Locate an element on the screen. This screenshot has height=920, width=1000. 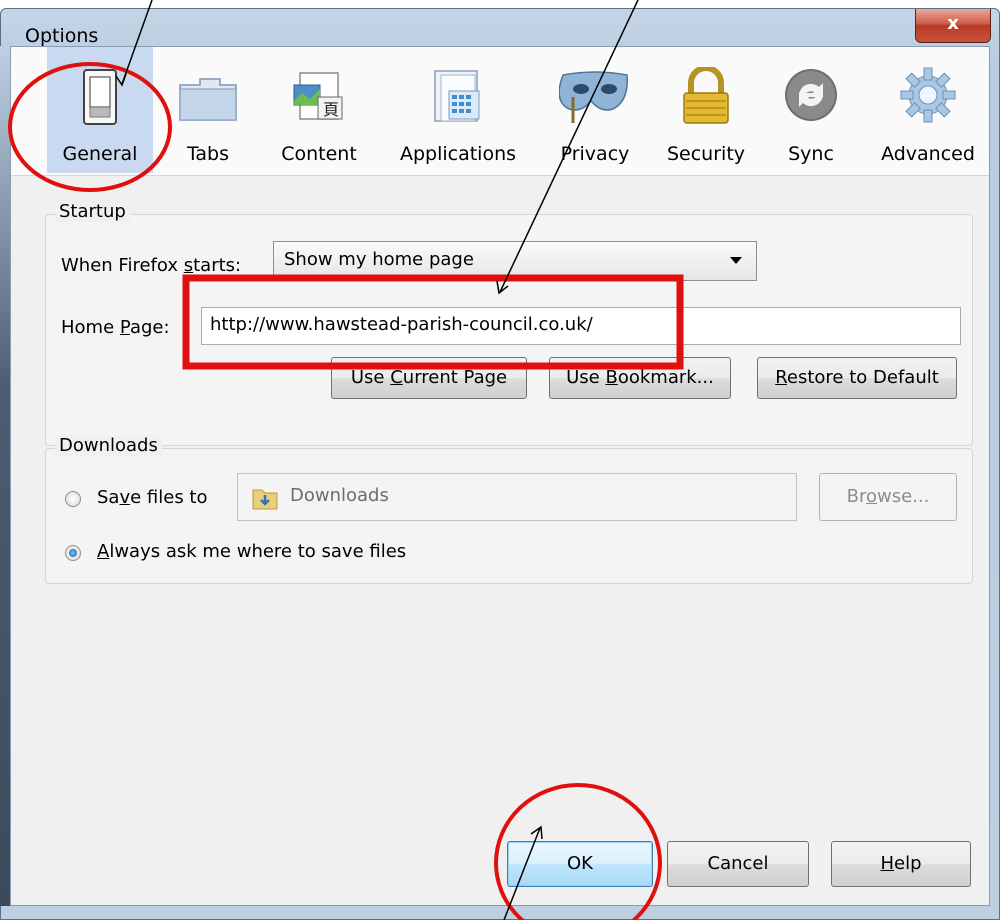
close-icon: x is located at coordinates (953, 23).